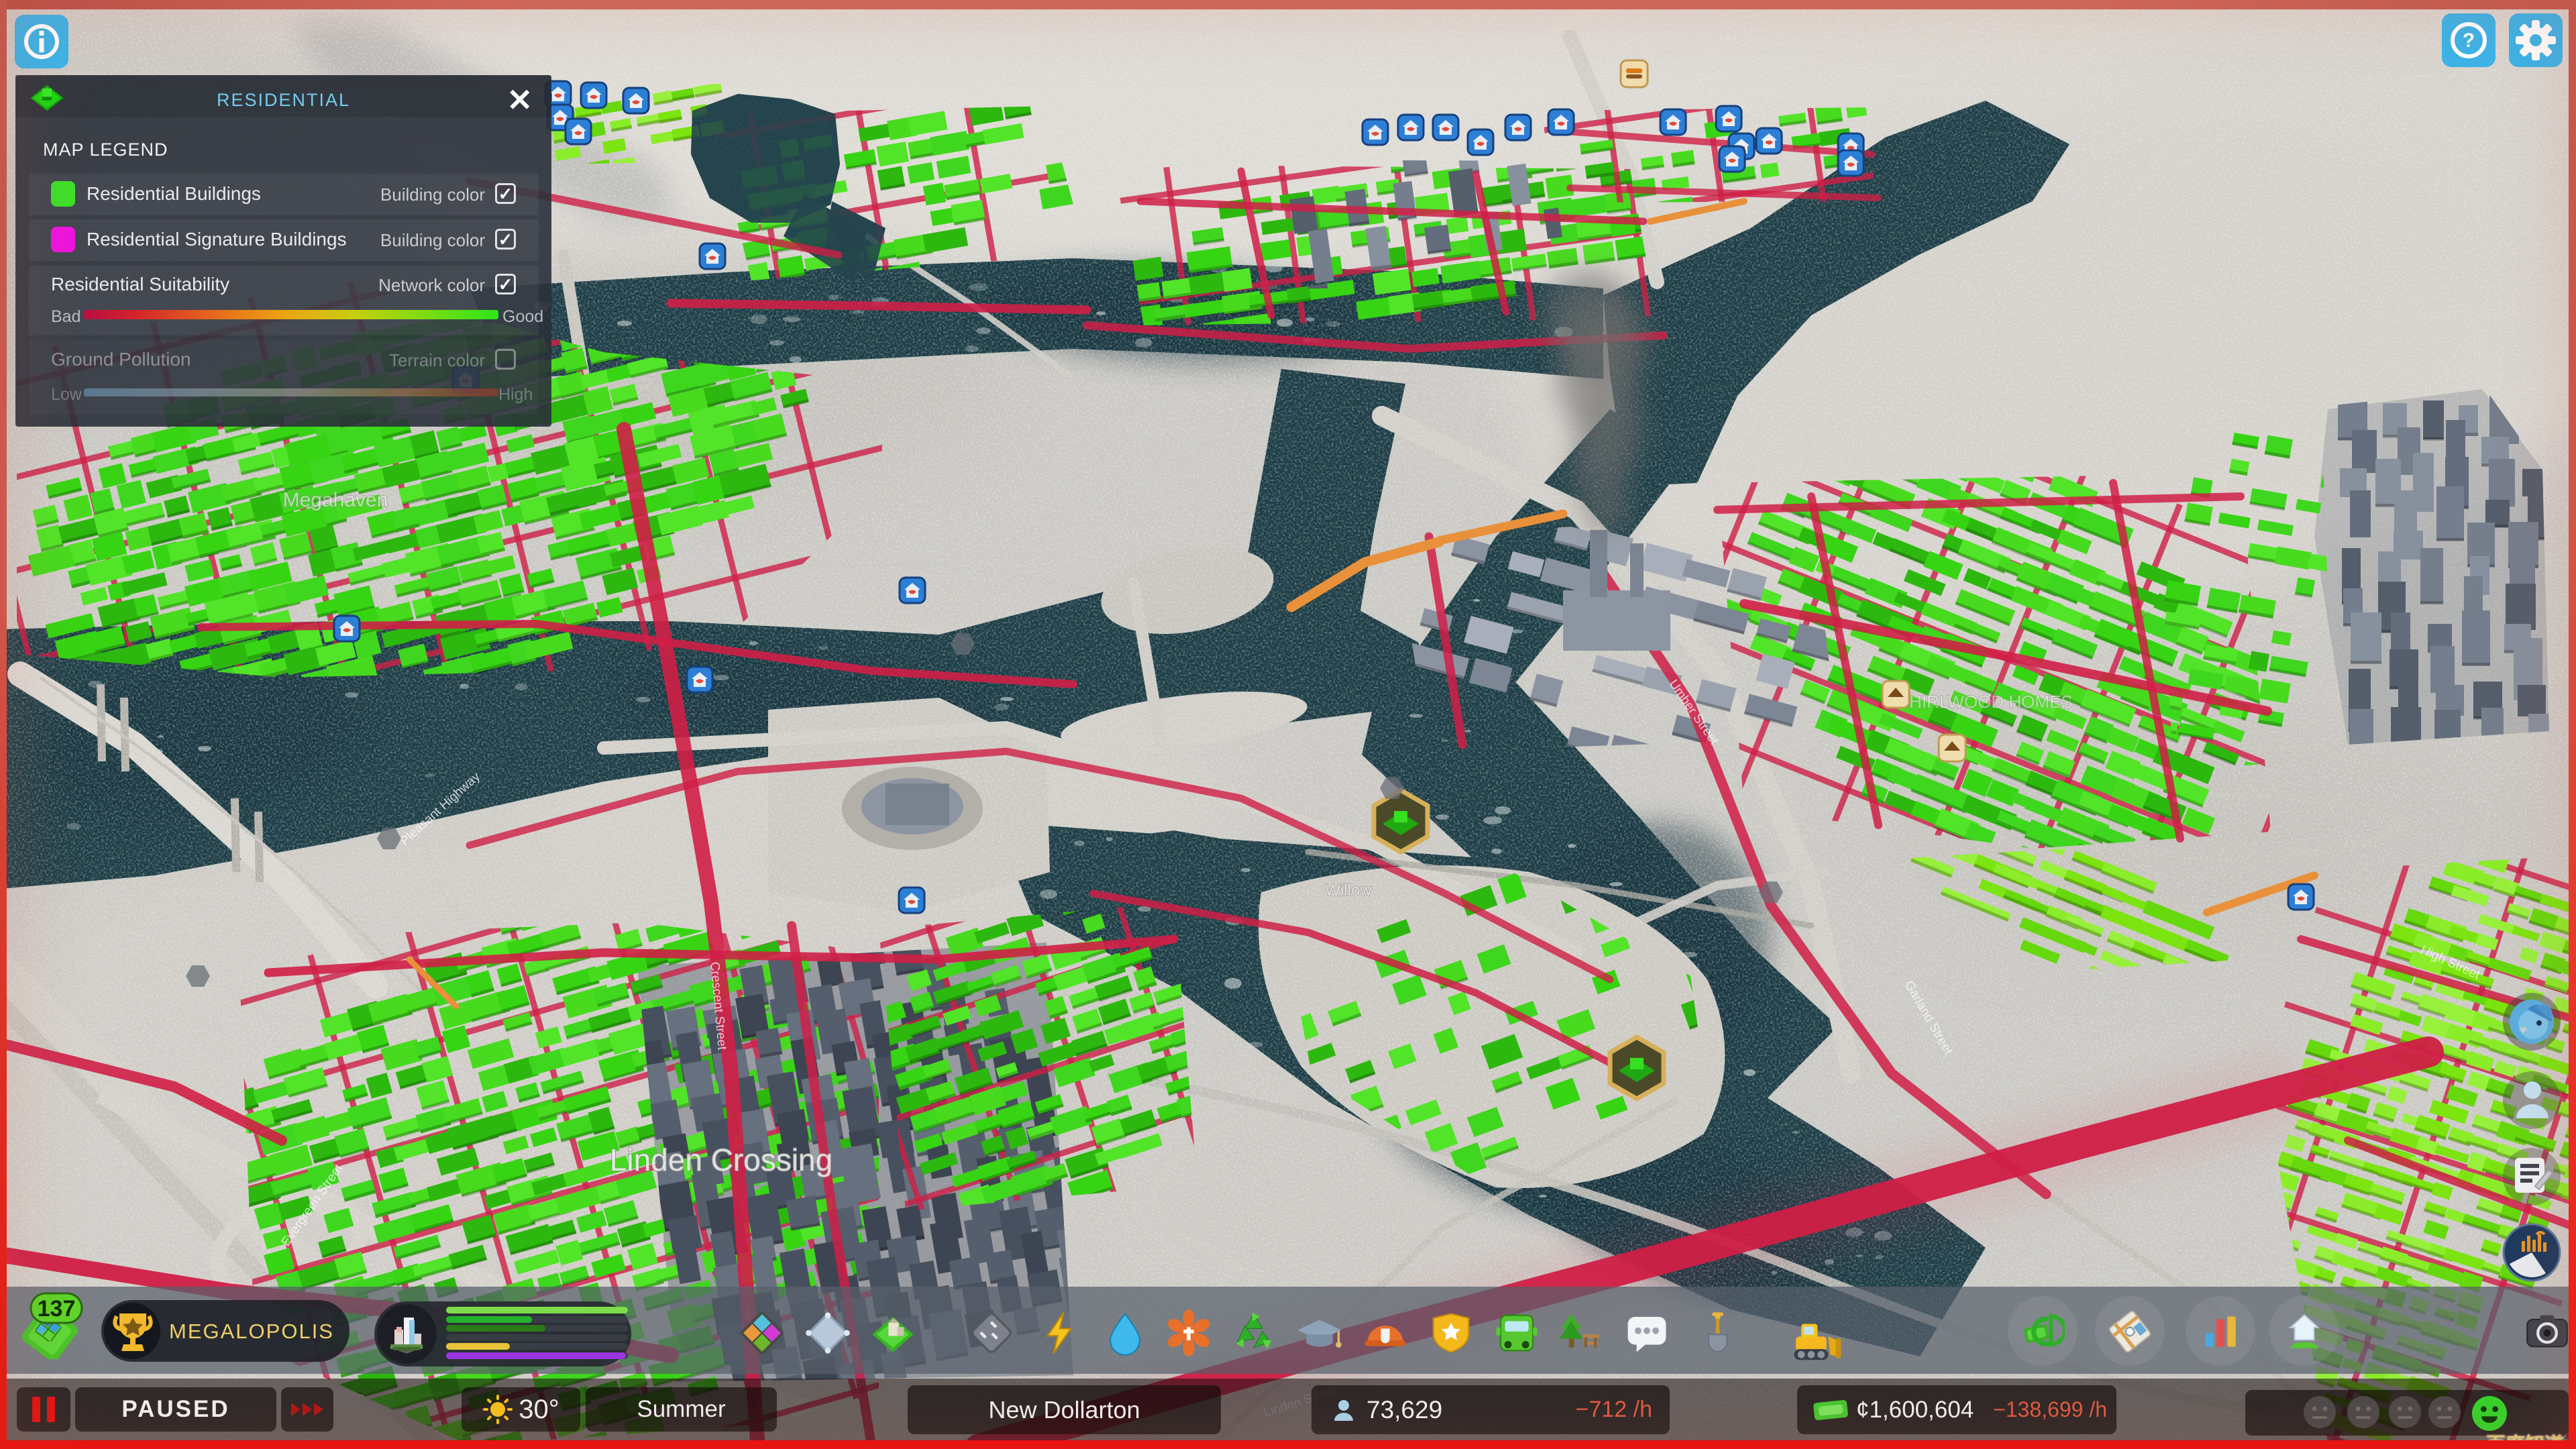  What do you see at coordinates (1348, 890) in the screenshot?
I see `svg-text: Willow` at bounding box center [1348, 890].